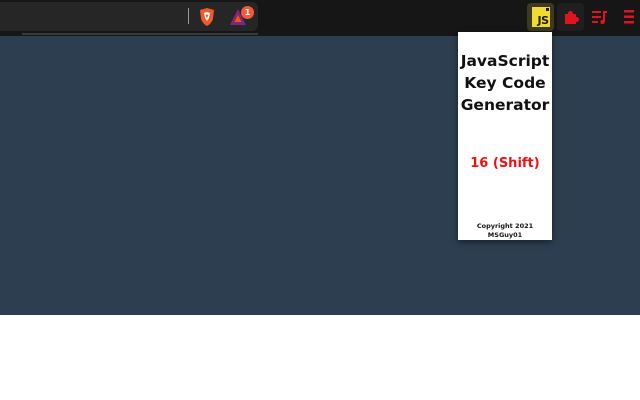 Image resolution: width=640 pixels, height=400 pixels. Describe the element at coordinates (505, 105) in the screenshot. I see `popup-title-line: Generator` at that location.